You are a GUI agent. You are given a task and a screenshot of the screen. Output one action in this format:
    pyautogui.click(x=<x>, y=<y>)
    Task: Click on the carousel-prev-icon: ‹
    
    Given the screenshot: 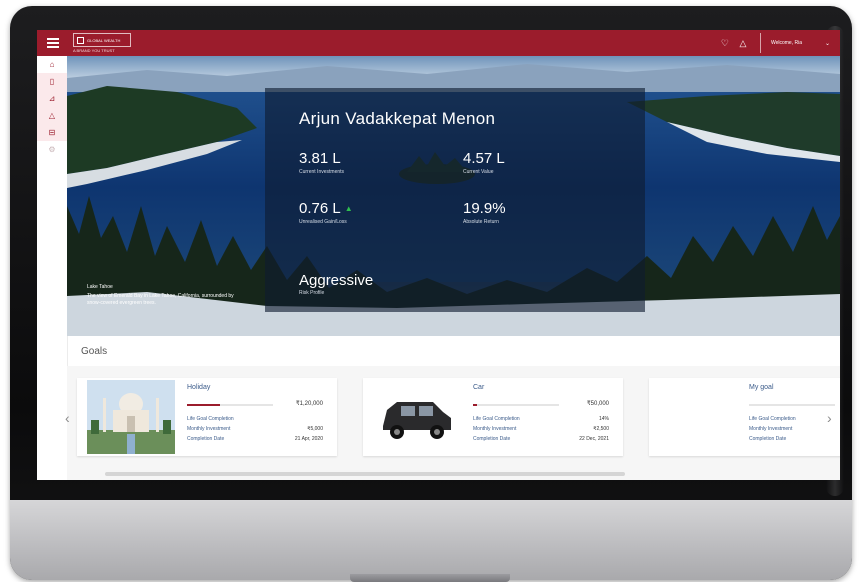 What is the action you would take?
    pyautogui.click(x=67, y=418)
    